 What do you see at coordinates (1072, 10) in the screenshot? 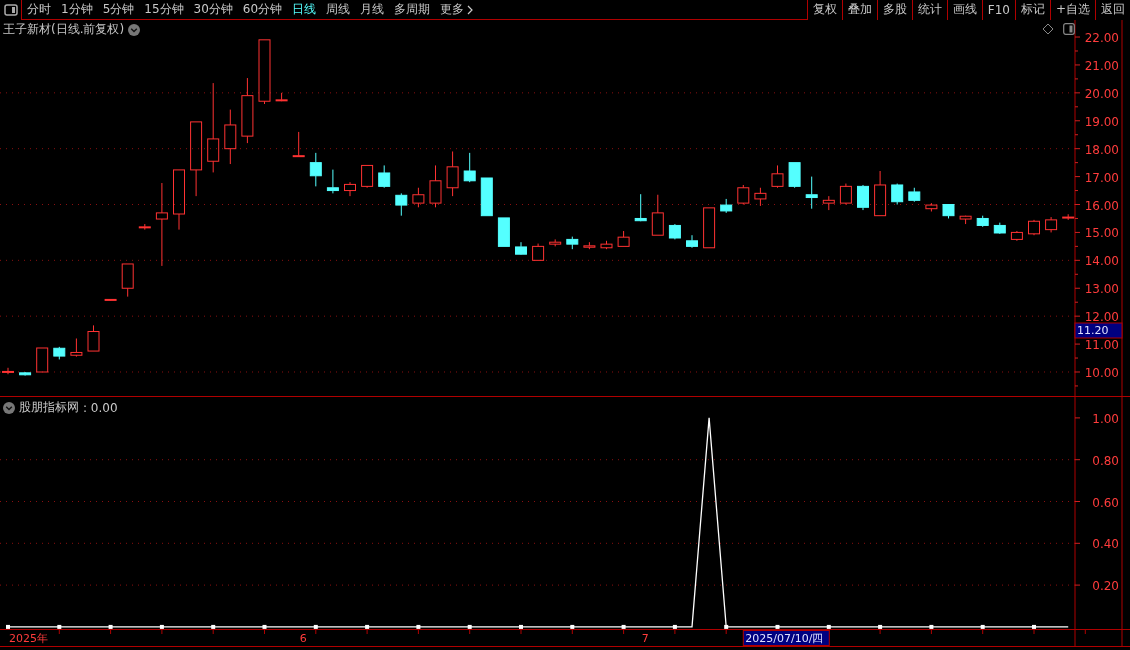
I see `toolbar-button: +自选` at bounding box center [1072, 10].